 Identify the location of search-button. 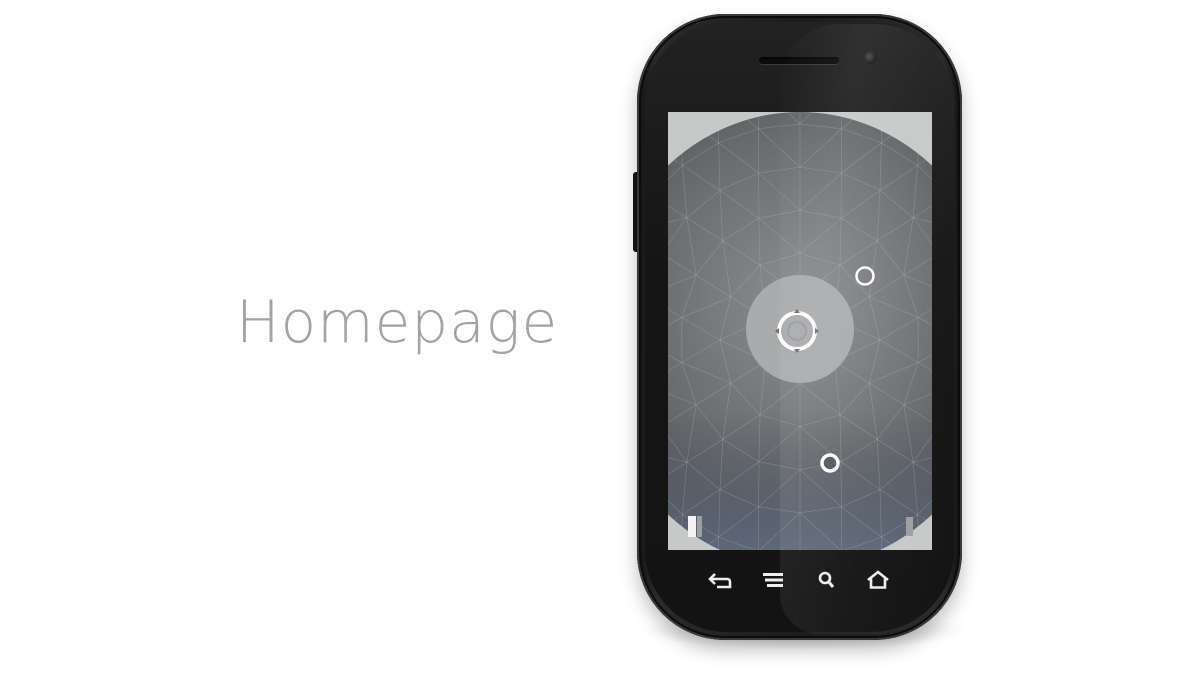
(827, 580).